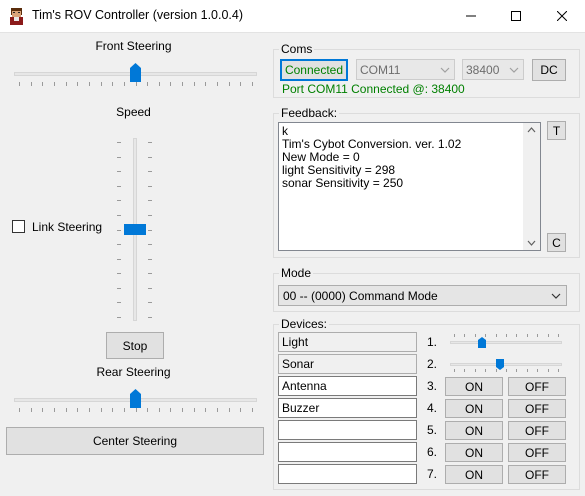 The height and width of the screenshot is (496, 585). I want to click on c-button: C, so click(556, 242).